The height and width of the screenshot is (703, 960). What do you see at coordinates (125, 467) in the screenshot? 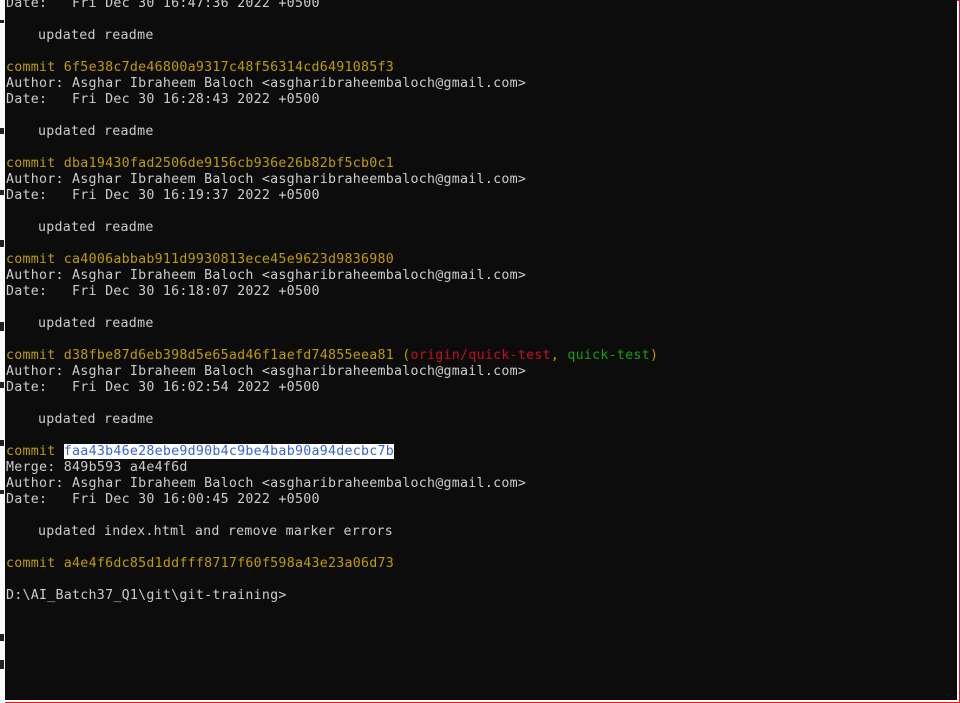
I see `merge-parents: 849b593 a4e4f6d` at bounding box center [125, 467].